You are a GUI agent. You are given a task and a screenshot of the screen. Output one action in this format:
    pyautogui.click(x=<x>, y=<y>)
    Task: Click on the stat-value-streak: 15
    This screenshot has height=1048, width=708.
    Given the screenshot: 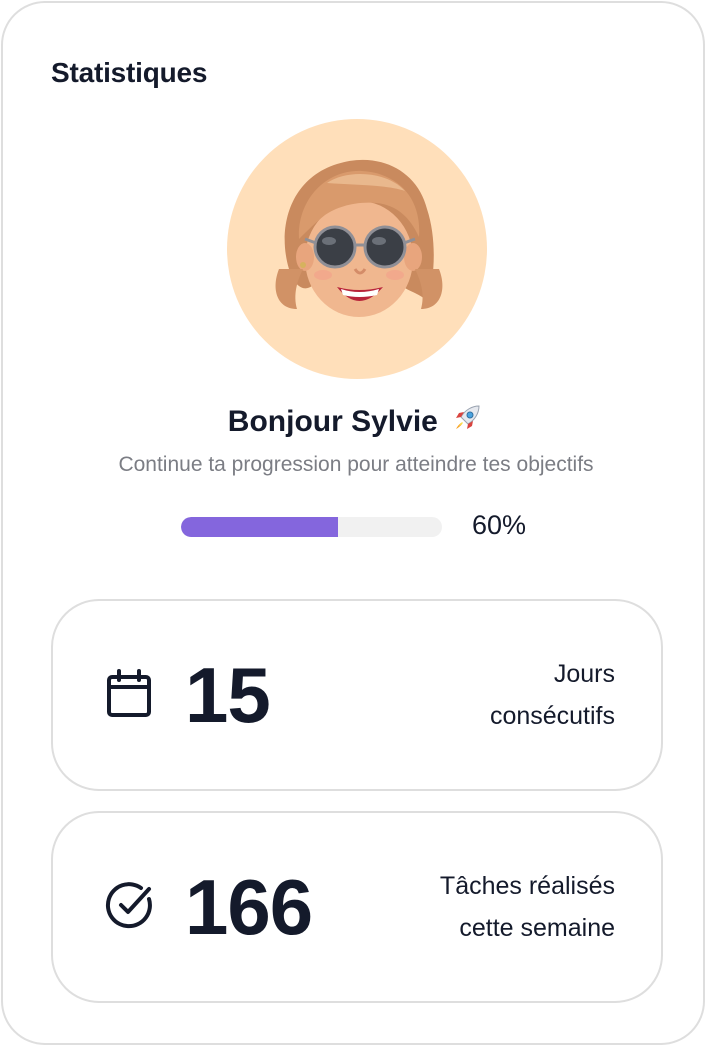 What is the action you would take?
    pyautogui.click(x=228, y=695)
    